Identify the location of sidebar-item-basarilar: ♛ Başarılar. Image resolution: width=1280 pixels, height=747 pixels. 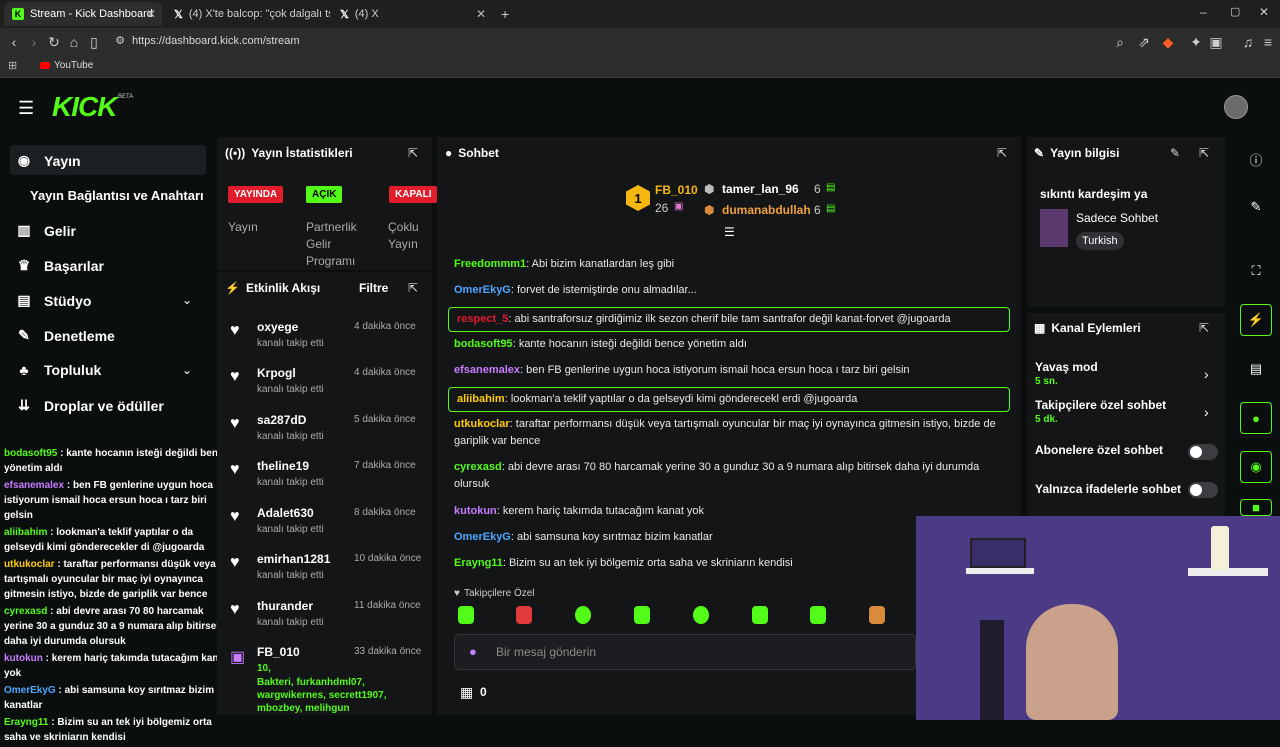
(60, 265).